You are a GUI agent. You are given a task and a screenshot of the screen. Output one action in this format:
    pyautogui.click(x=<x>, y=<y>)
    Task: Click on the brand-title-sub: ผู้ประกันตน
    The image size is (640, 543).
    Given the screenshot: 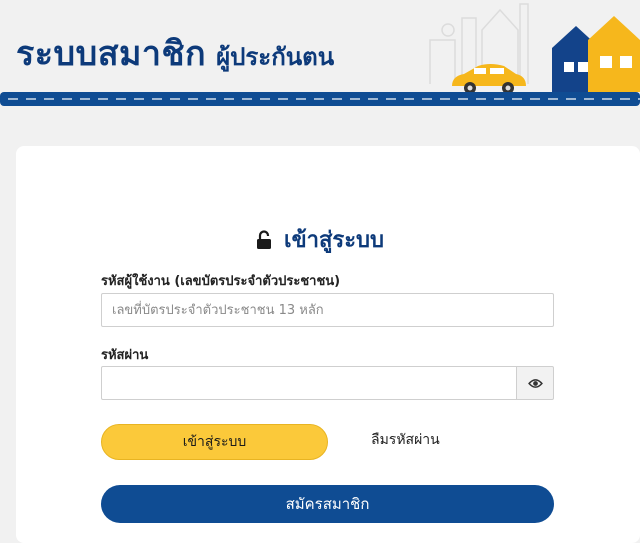 What is the action you would take?
    pyautogui.click(x=275, y=57)
    